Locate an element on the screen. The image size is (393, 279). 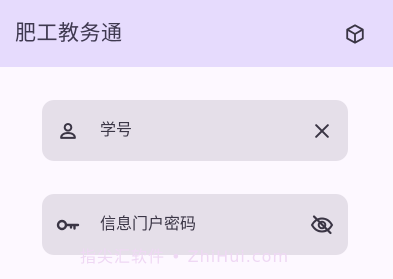
portal-password-label: 信息门户密码 is located at coordinates (148, 223).